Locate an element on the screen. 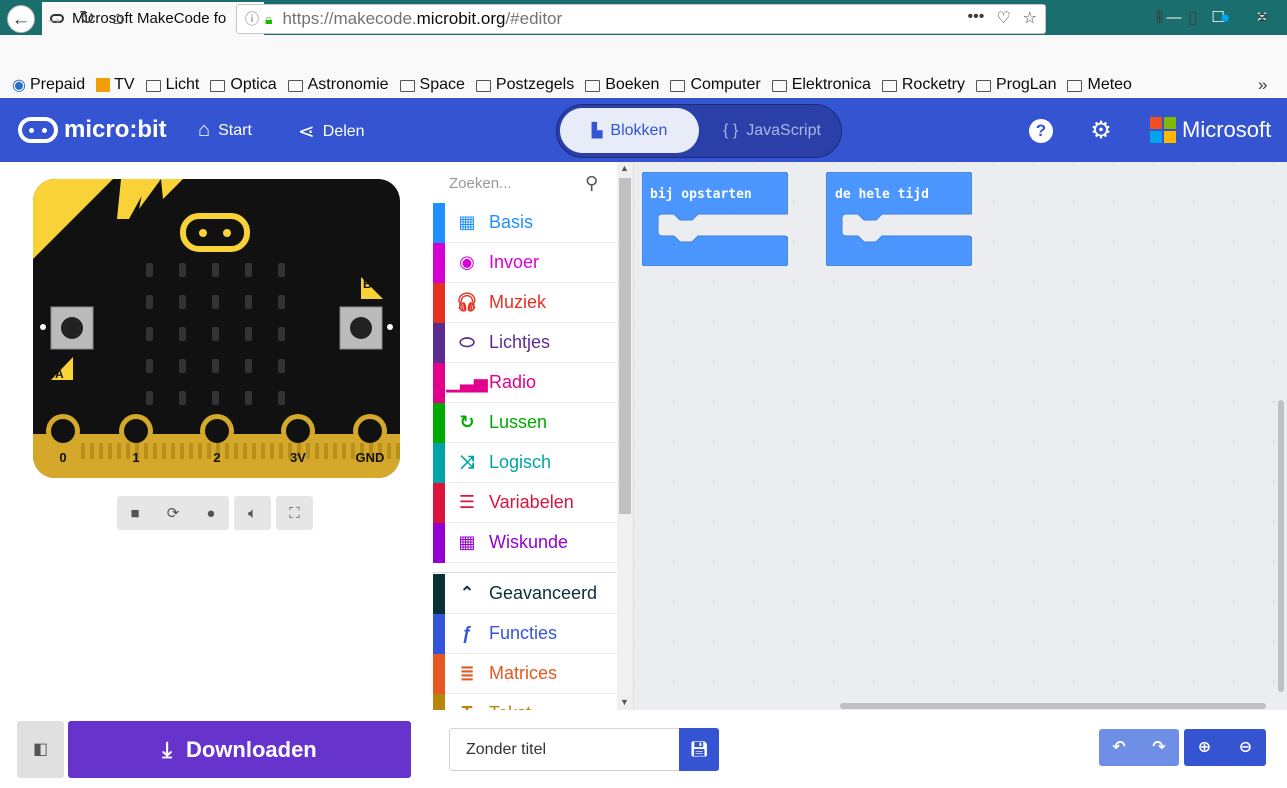 The height and width of the screenshot is (788, 1287). scroll-up-icon: ▲ is located at coordinates (624, 168).